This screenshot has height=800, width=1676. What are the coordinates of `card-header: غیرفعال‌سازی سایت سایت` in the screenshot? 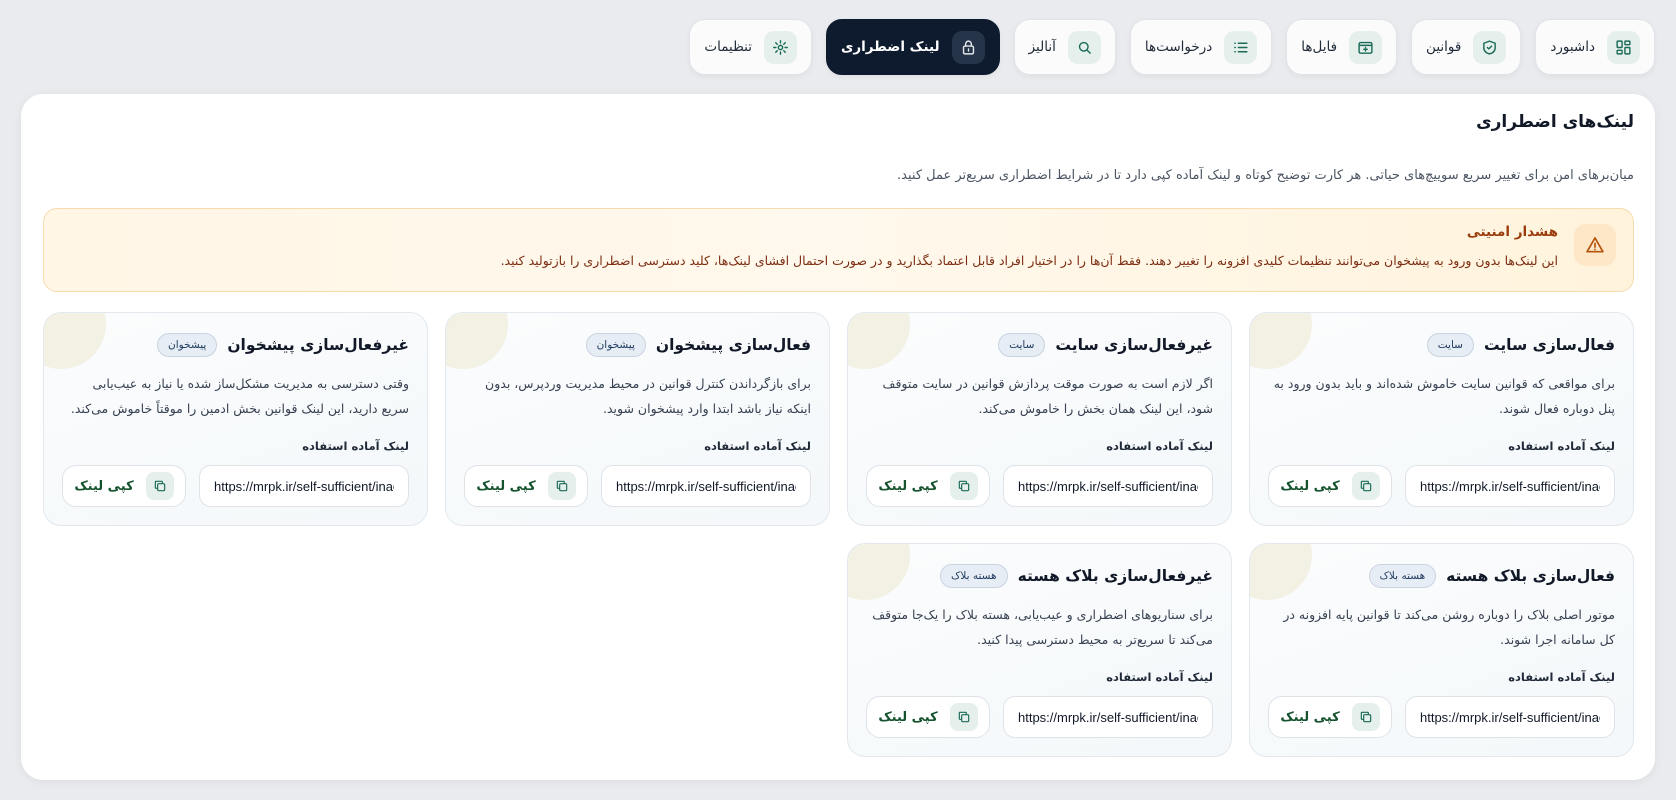 It's located at (1105, 345).